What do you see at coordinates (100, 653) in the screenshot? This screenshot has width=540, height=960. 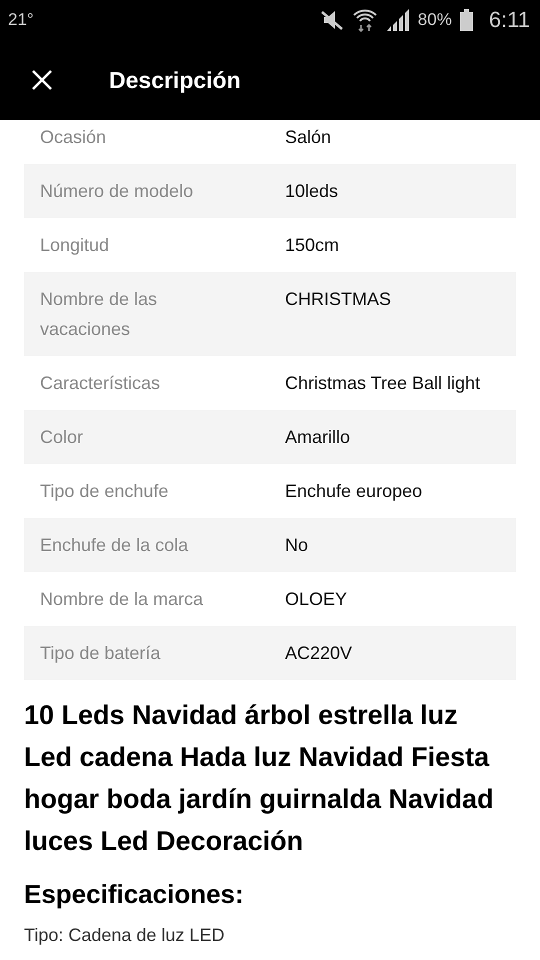 I see `spec-label: Tipo de batería` at bounding box center [100, 653].